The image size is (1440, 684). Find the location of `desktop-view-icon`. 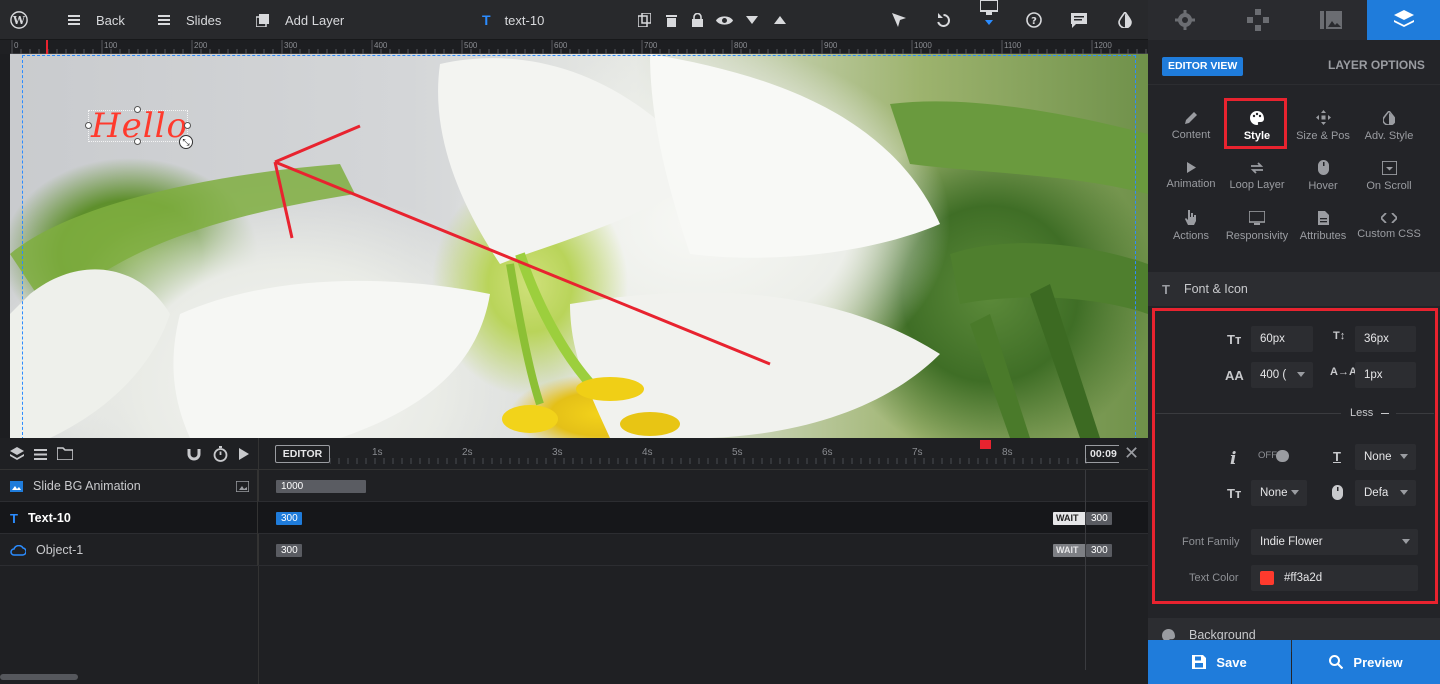

desktop-view-icon is located at coordinates (989, 20).